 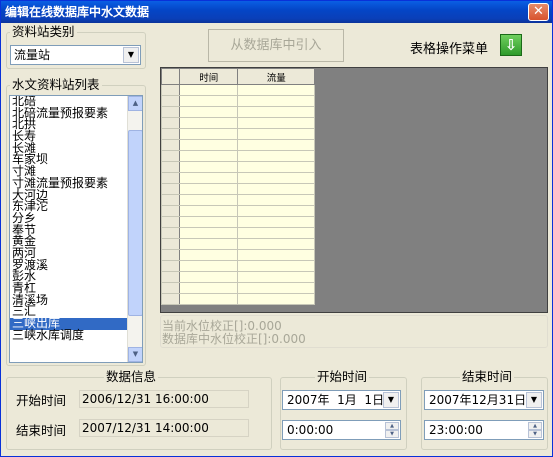 What do you see at coordinates (276, 12) in the screenshot?
I see `title-bar: 编辑在线数据库中水文数据 ✕` at bounding box center [276, 12].